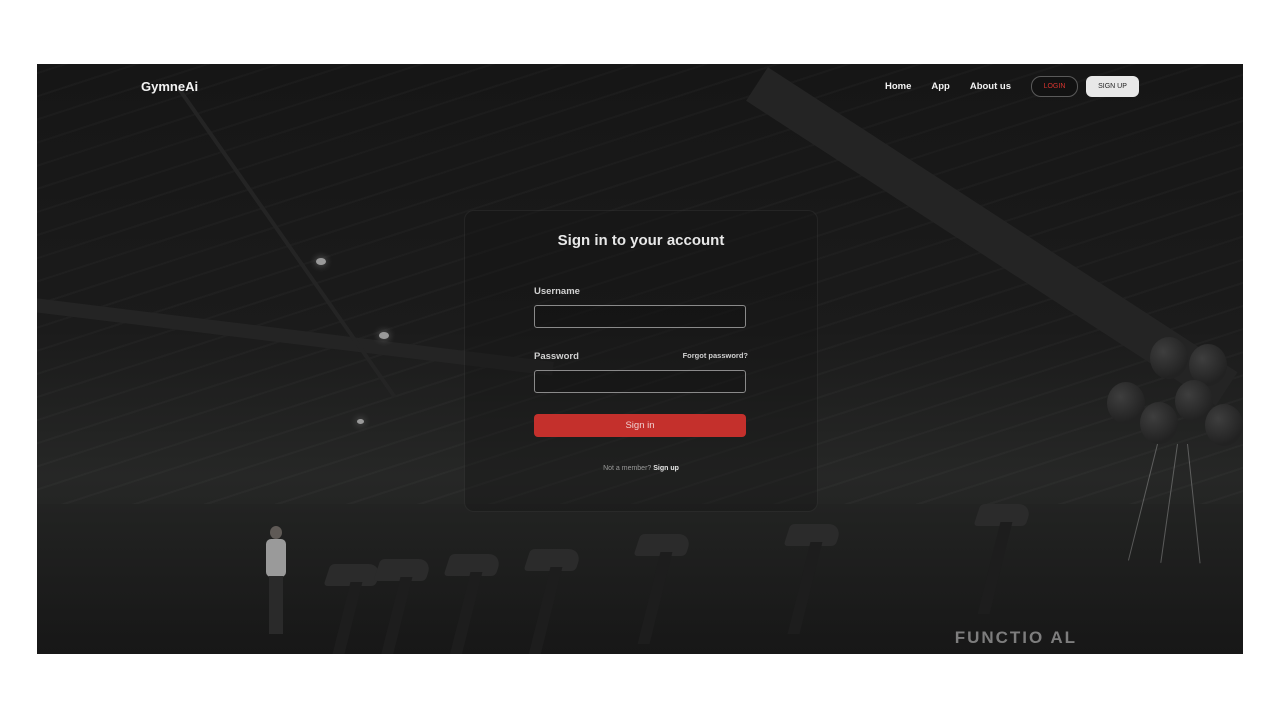 The image size is (1280, 720). What do you see at coordinates (556, 356) in the screenshot?
I see `password-label: Password` at bounding box center [556, 356].